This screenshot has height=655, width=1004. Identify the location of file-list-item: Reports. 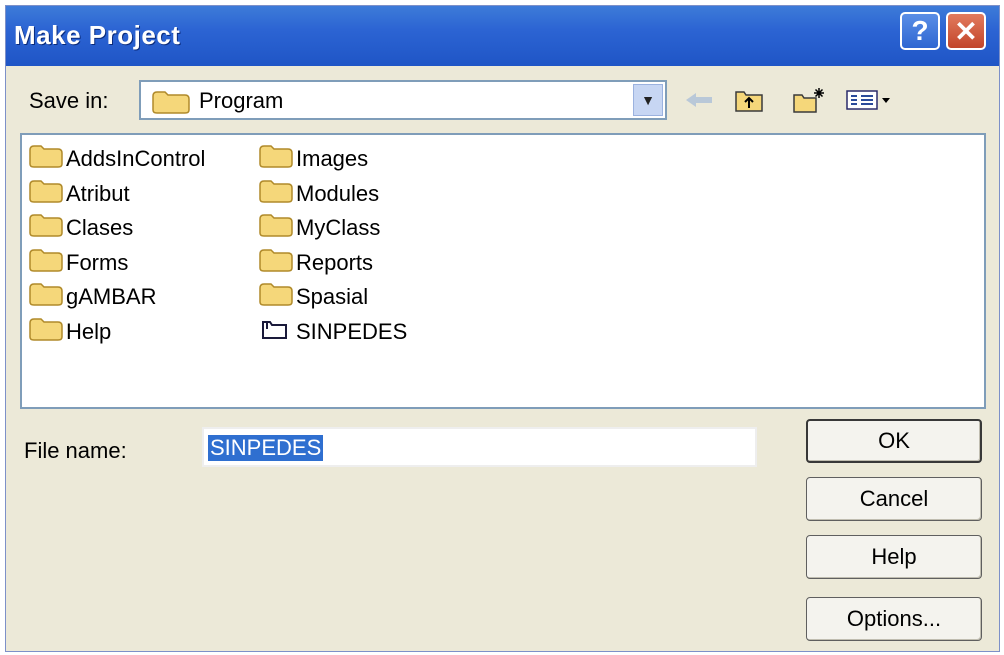
(315, 263).